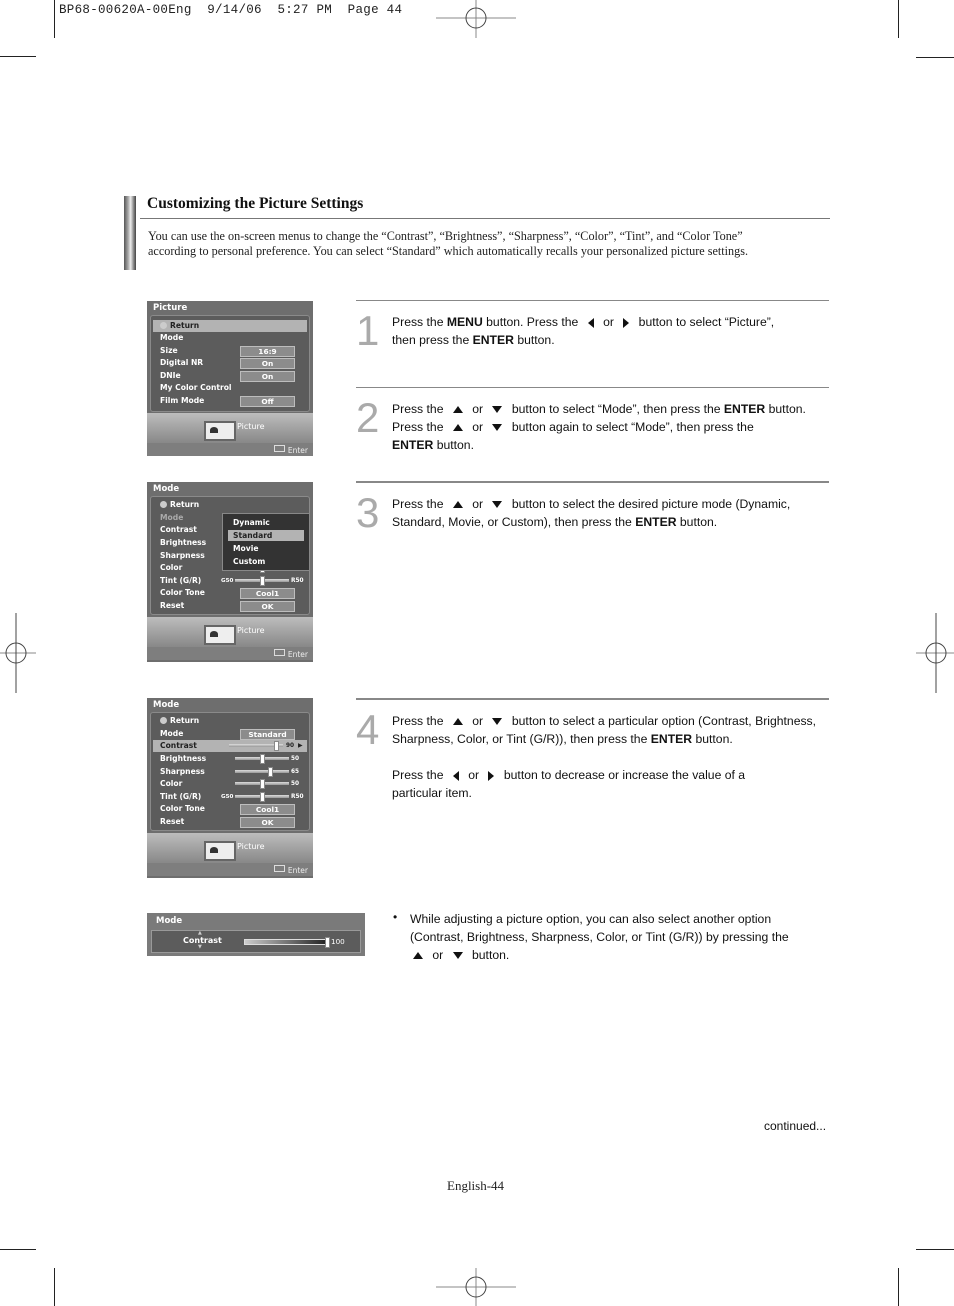 The image size is (954, 1306). What do you see at coordinates (256, 934) in the screenshot?
I see `osd-contrast-adjust: Mode ▲ Contrast ▼ 100` at bounding box center [256, 934].